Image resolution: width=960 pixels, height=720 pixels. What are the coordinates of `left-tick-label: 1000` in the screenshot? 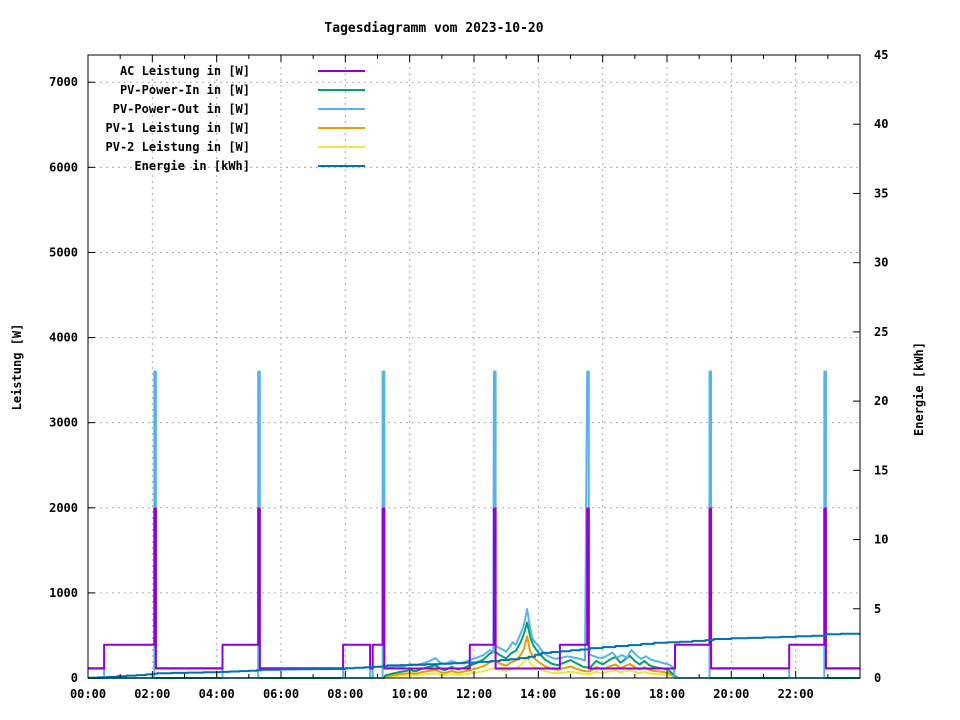 It's located at (63, 593).